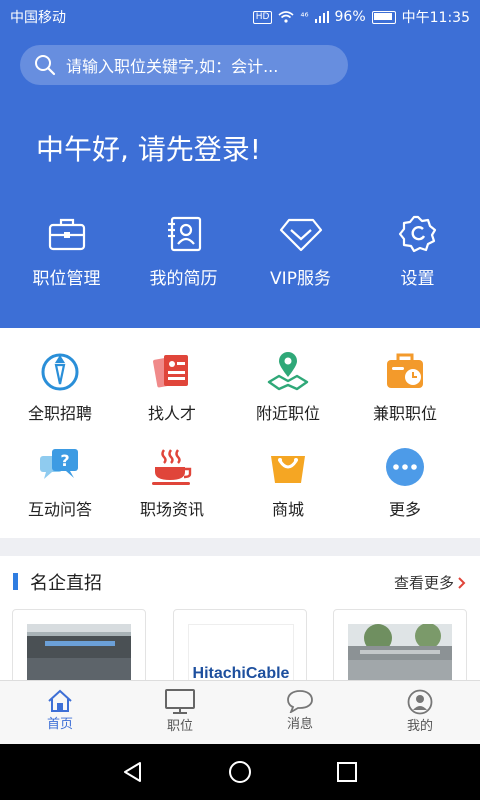 Image resolution: width=480 pixels, height=800 pixels. I want to click on tab-messages: 消息, so click(300, 713).